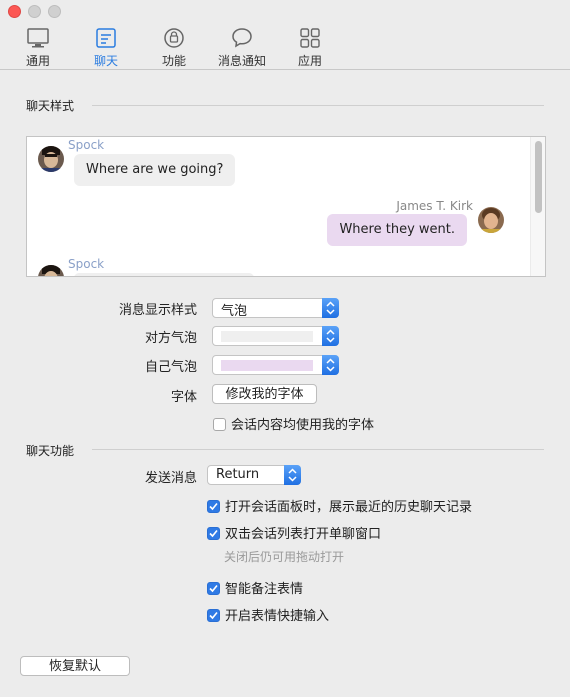 Image resolution: width=570 pixels, height=697 pixels. I want to click on monitor-icon, so click(38, 38).